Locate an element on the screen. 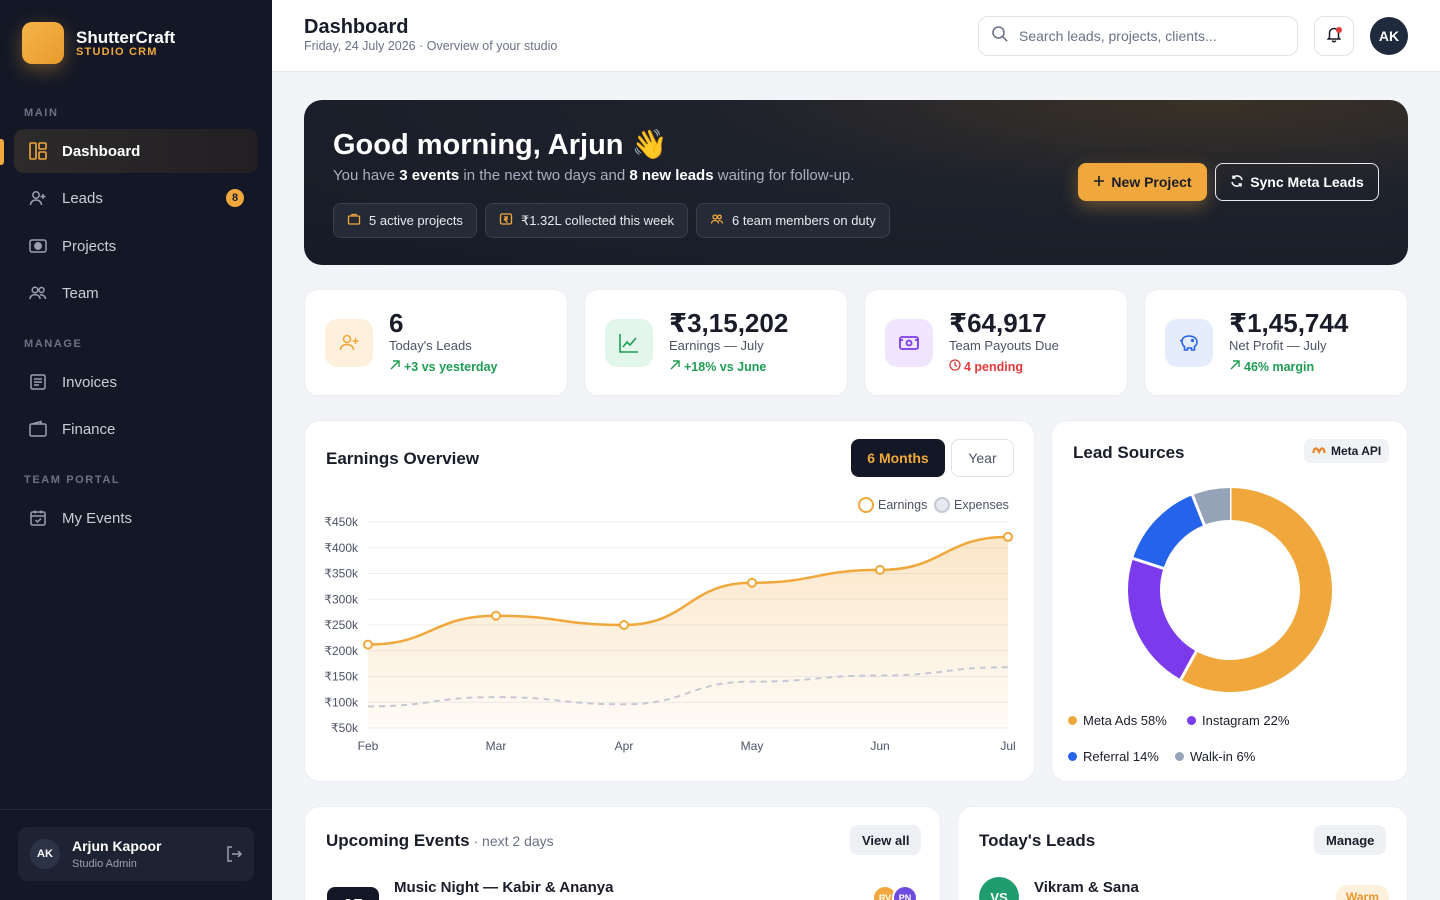 This screenshot has height=900, width=1440. sidebar-item-leads: Leads 8 is located at coordinates (136, 198).